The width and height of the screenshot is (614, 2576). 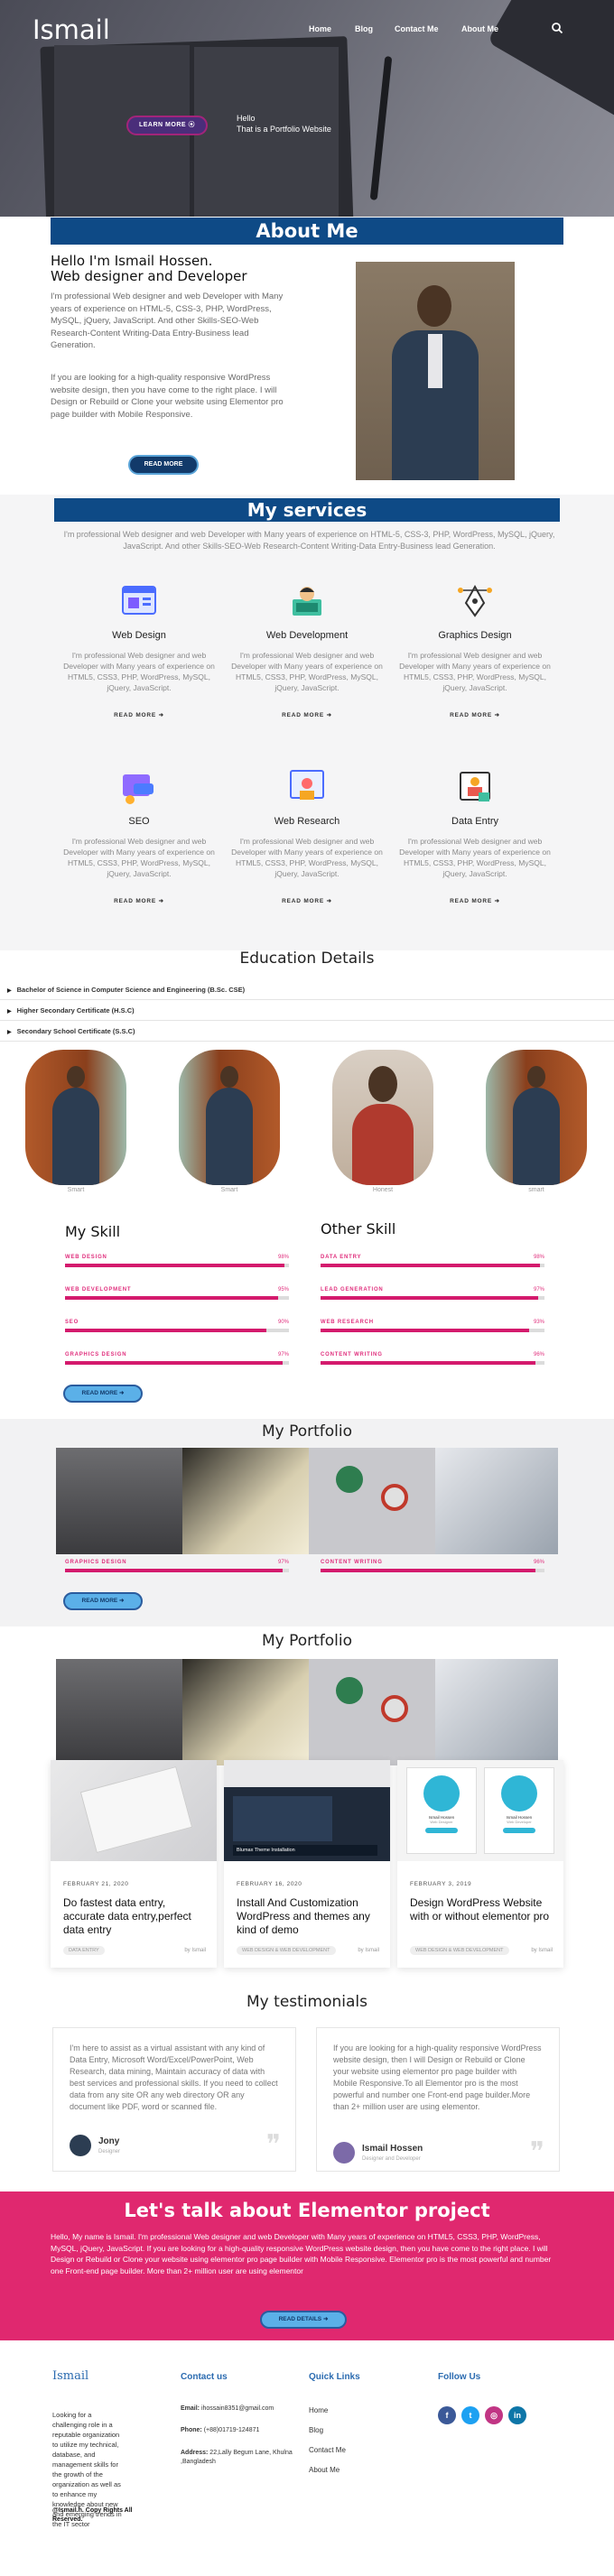 I want to click on education-item: ▶ Higher Secondary Certificate (H.S.C), so click(x=307, y=1011).